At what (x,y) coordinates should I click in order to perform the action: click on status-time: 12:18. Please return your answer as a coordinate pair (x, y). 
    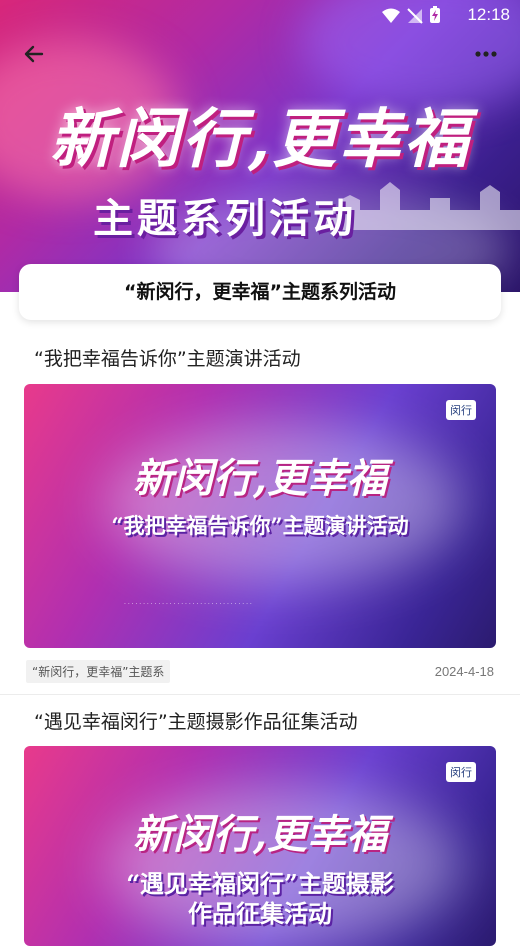
    Looking at the image, I should click on (488, 14).